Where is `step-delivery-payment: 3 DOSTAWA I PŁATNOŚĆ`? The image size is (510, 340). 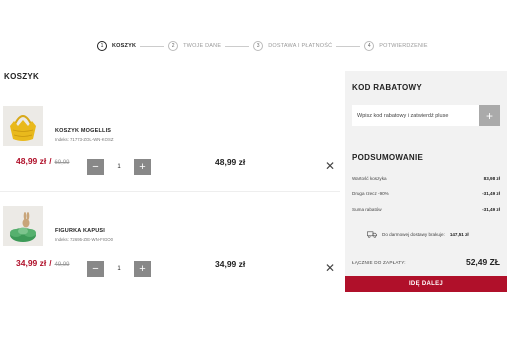 step-delivery-payment: 3 DOSTAWA I PŁATNOŚĆ is located at coordinates (292, 46).